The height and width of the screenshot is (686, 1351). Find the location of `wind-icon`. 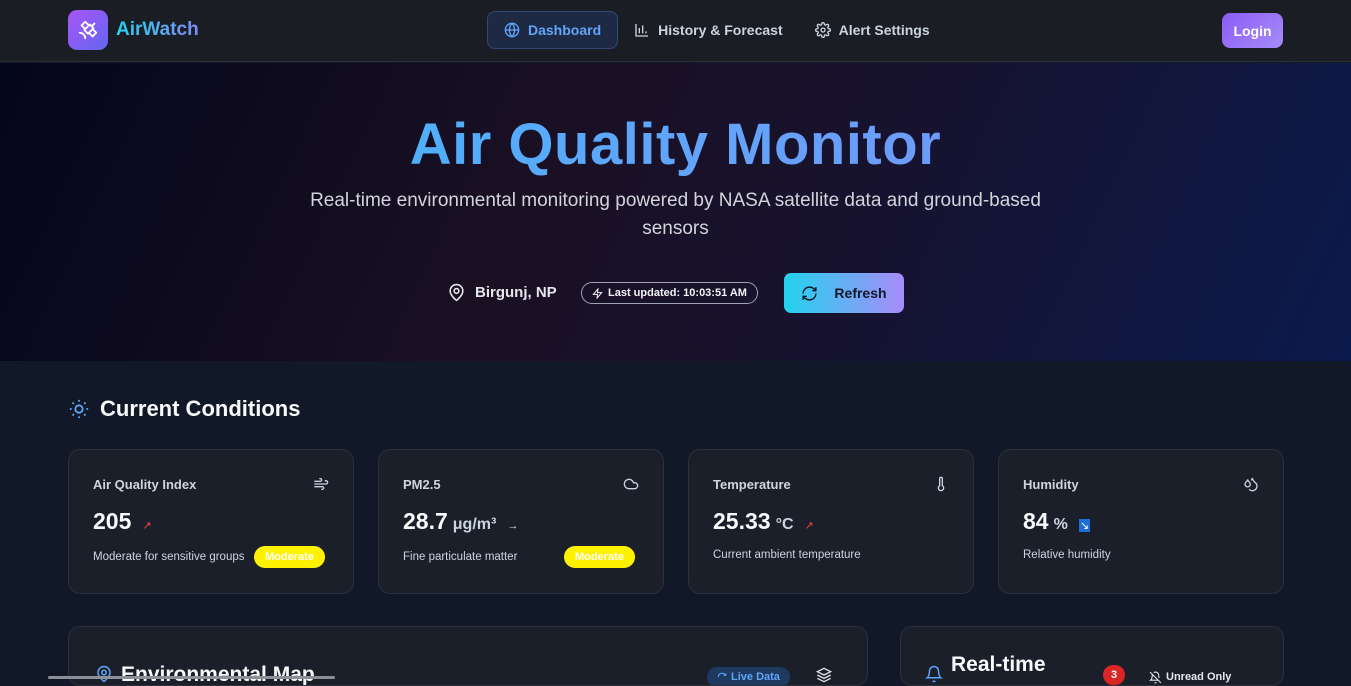

wind-icon is located at coordinates (321, 484).